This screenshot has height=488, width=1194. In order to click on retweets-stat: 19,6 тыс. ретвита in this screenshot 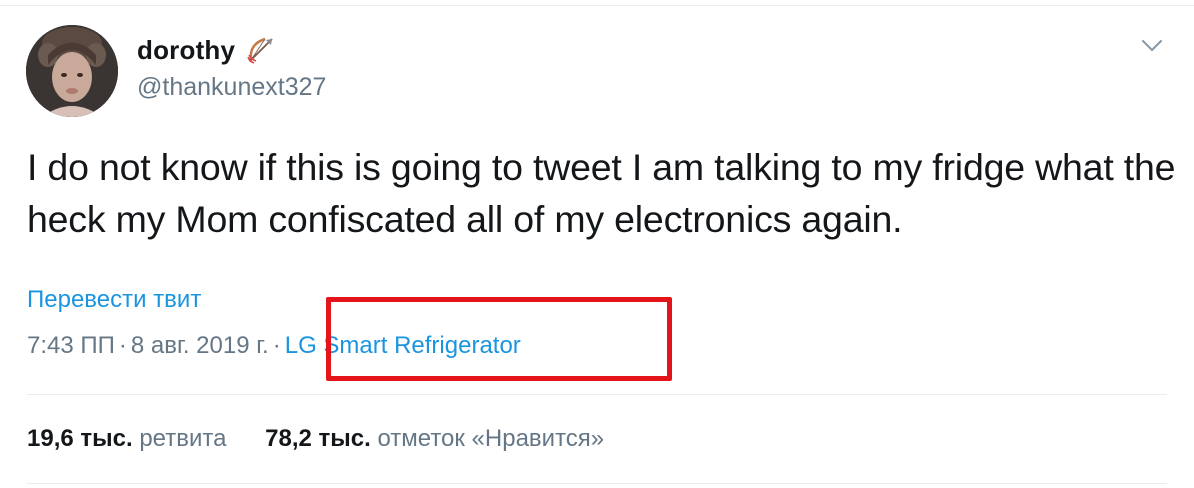, I will do `click(126, 439)`.